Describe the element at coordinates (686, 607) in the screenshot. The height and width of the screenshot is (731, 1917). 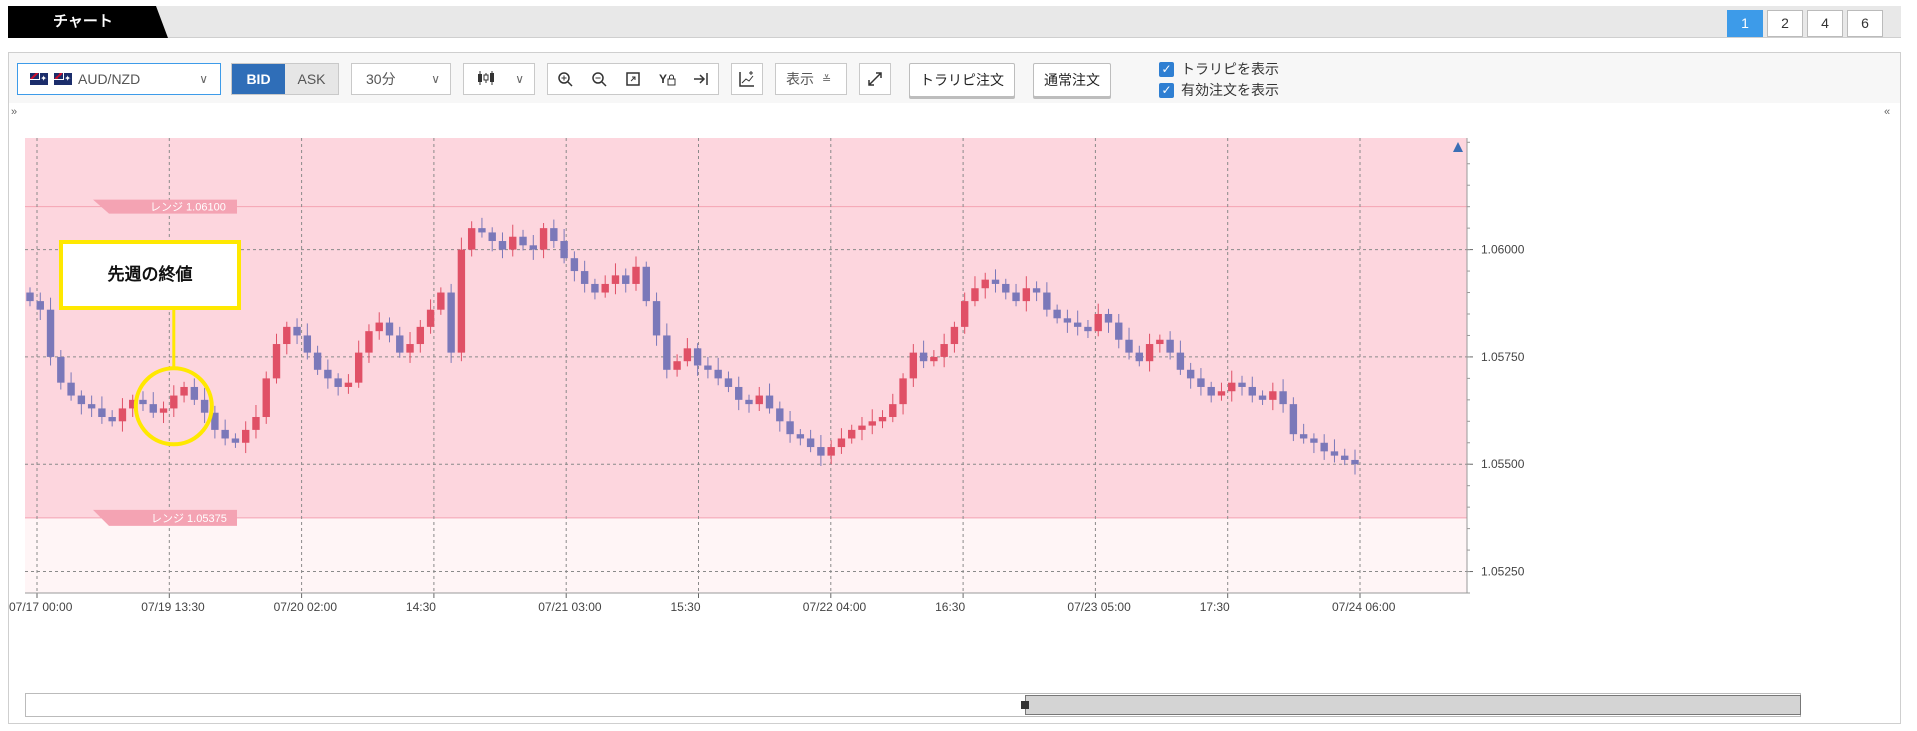
I see `x-tick-label: 15:30` at that location.